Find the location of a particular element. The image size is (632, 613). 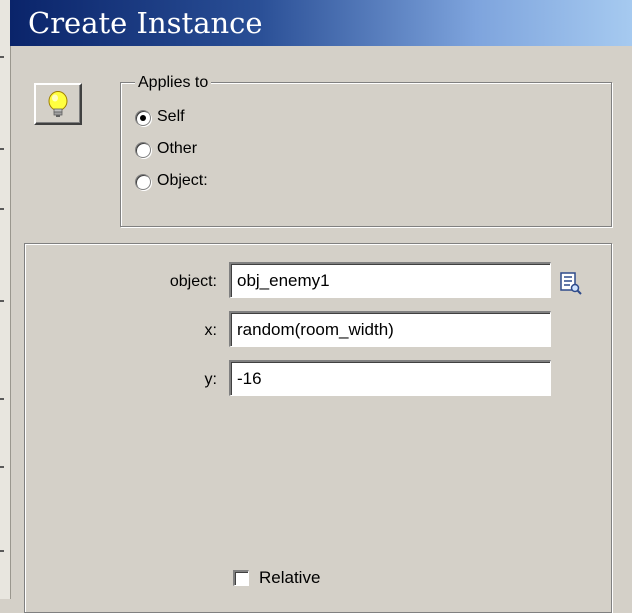

x-label: x: is located at coordinates (210, 330).